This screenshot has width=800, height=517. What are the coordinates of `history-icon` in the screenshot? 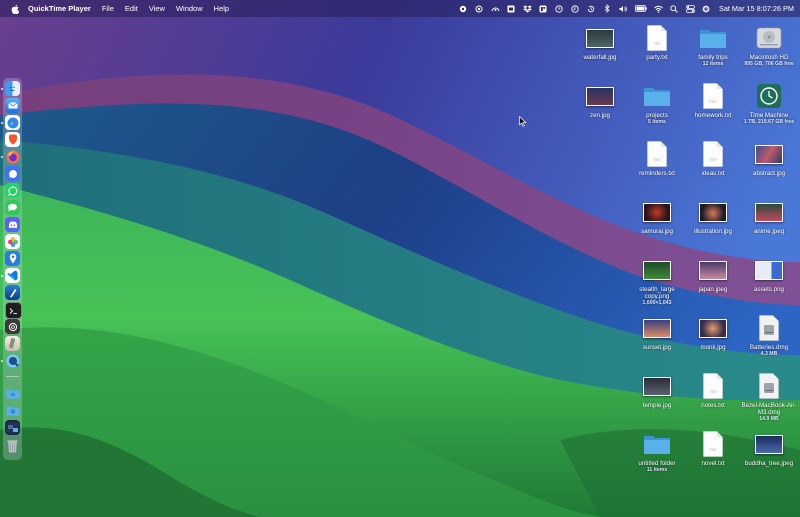 It's located at (591, 8).